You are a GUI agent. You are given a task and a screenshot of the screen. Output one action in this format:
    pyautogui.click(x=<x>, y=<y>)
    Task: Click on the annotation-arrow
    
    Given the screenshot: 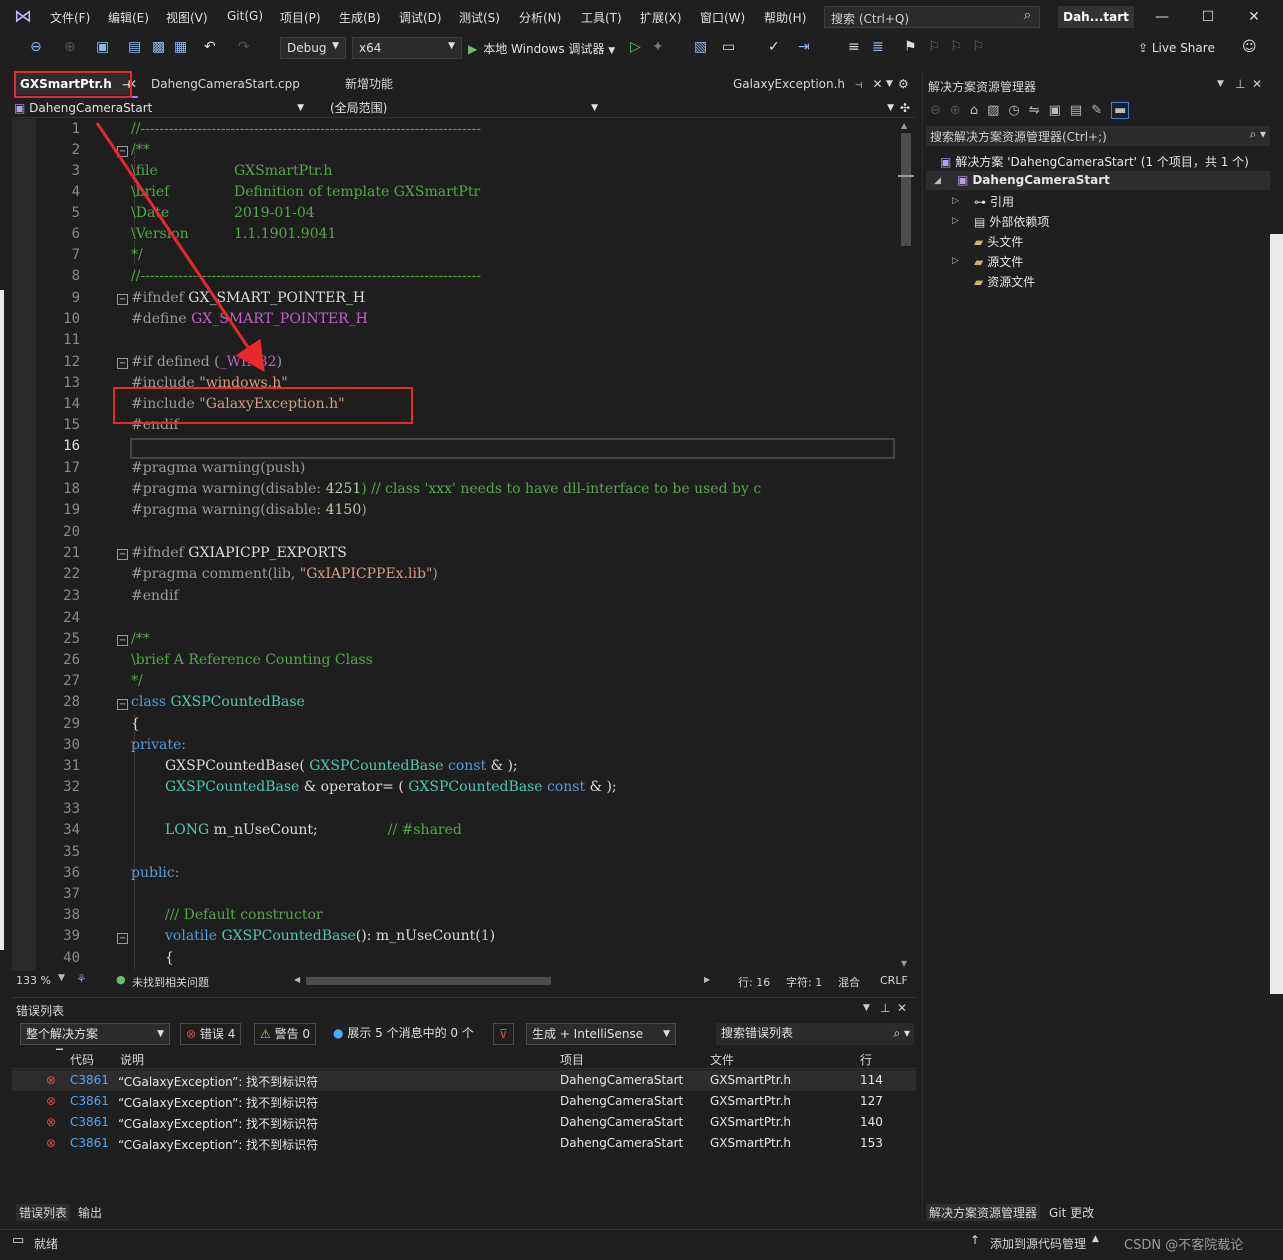 What is the action you would take?
    pyautogui.click(x=180, y=247)
    